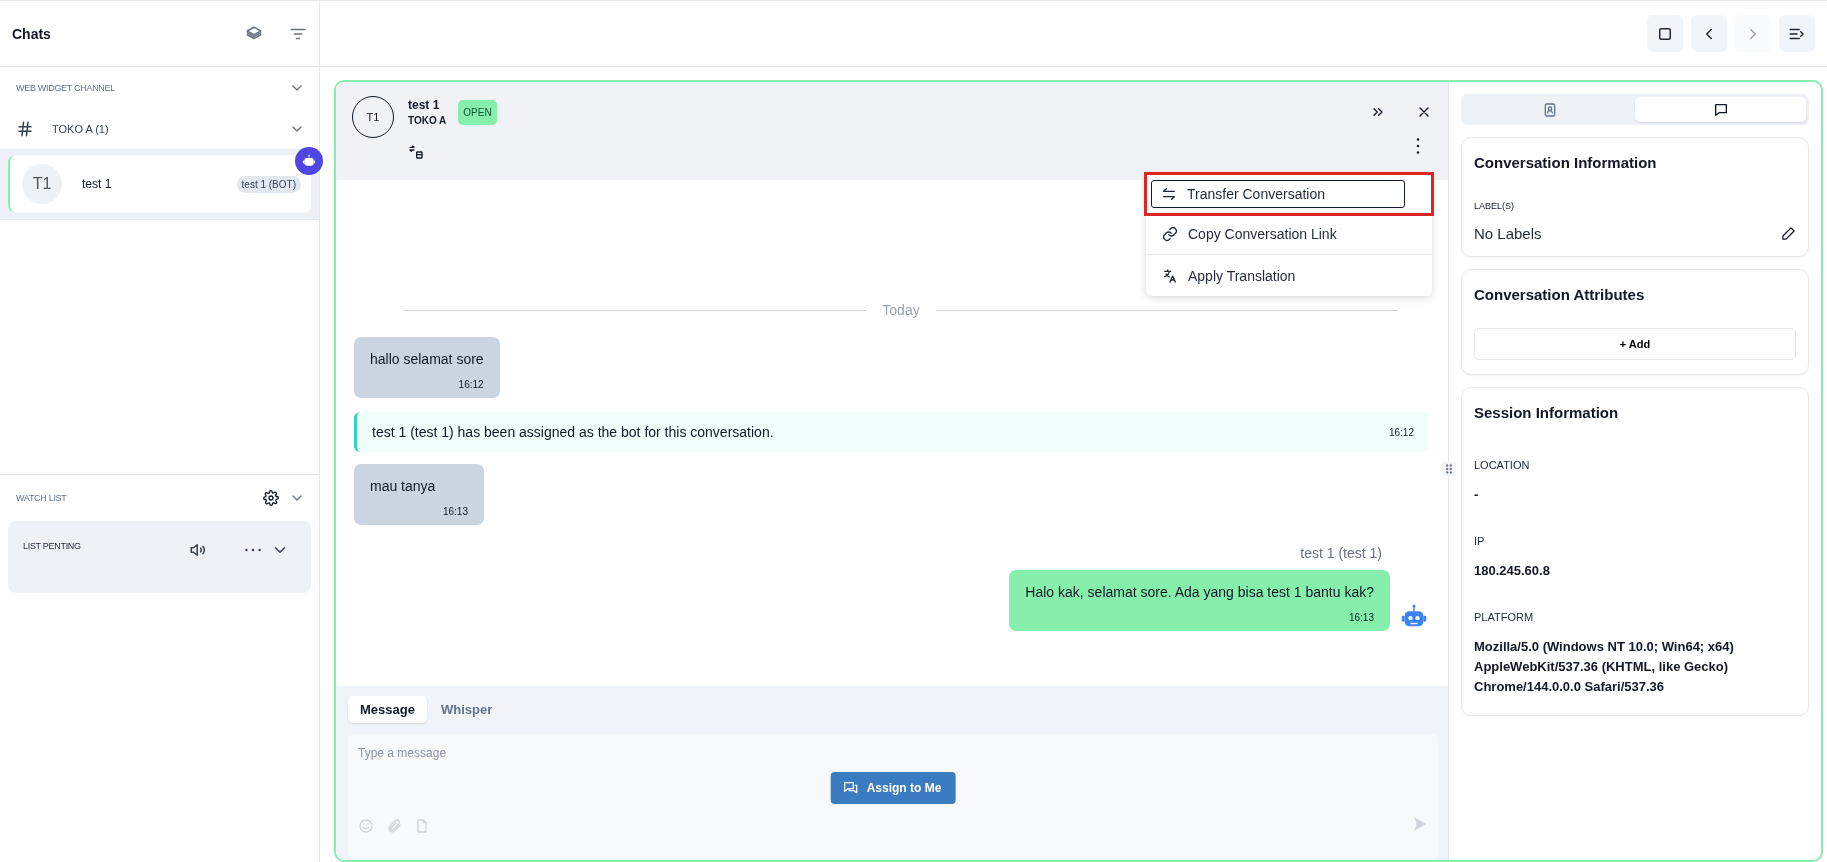 This screenshot has height=862, width=1827. What do you see at coordinates (1169, 193) in the screenshot?
I see `transfer-icon` at bounding box center [1169, 193].